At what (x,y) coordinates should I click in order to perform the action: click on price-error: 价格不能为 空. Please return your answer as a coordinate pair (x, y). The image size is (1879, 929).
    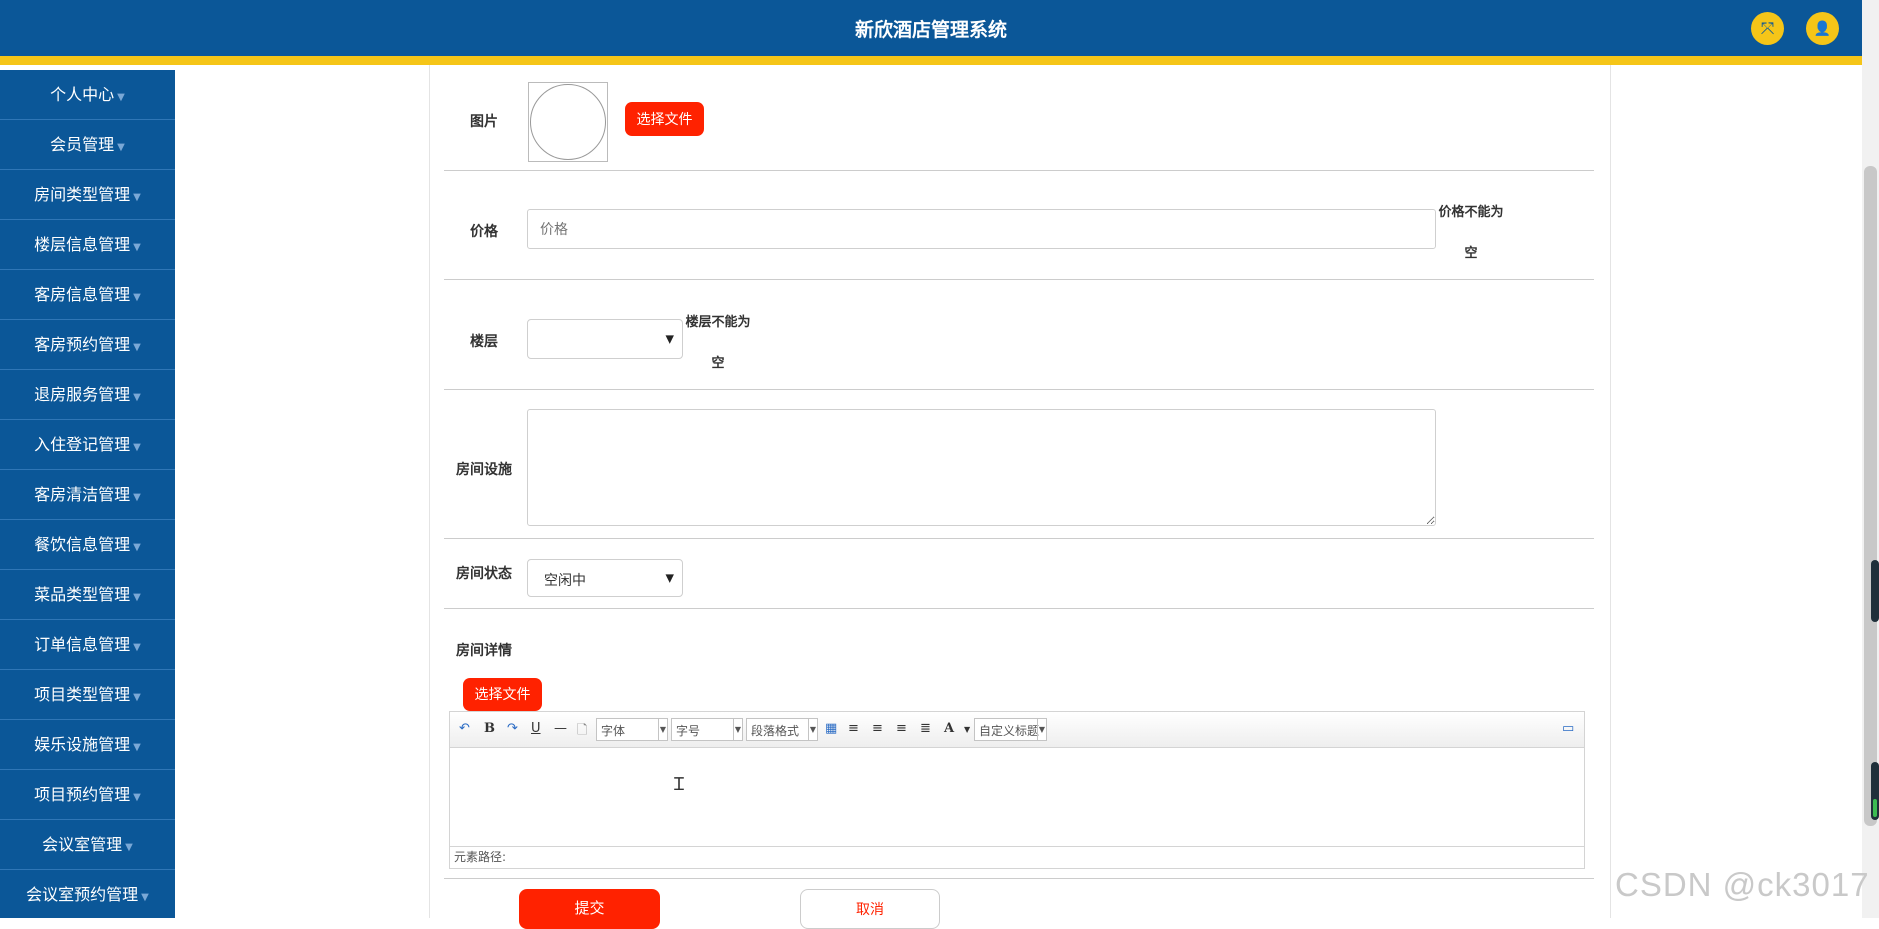
    Looking at the image, I should click on (1471, 233).